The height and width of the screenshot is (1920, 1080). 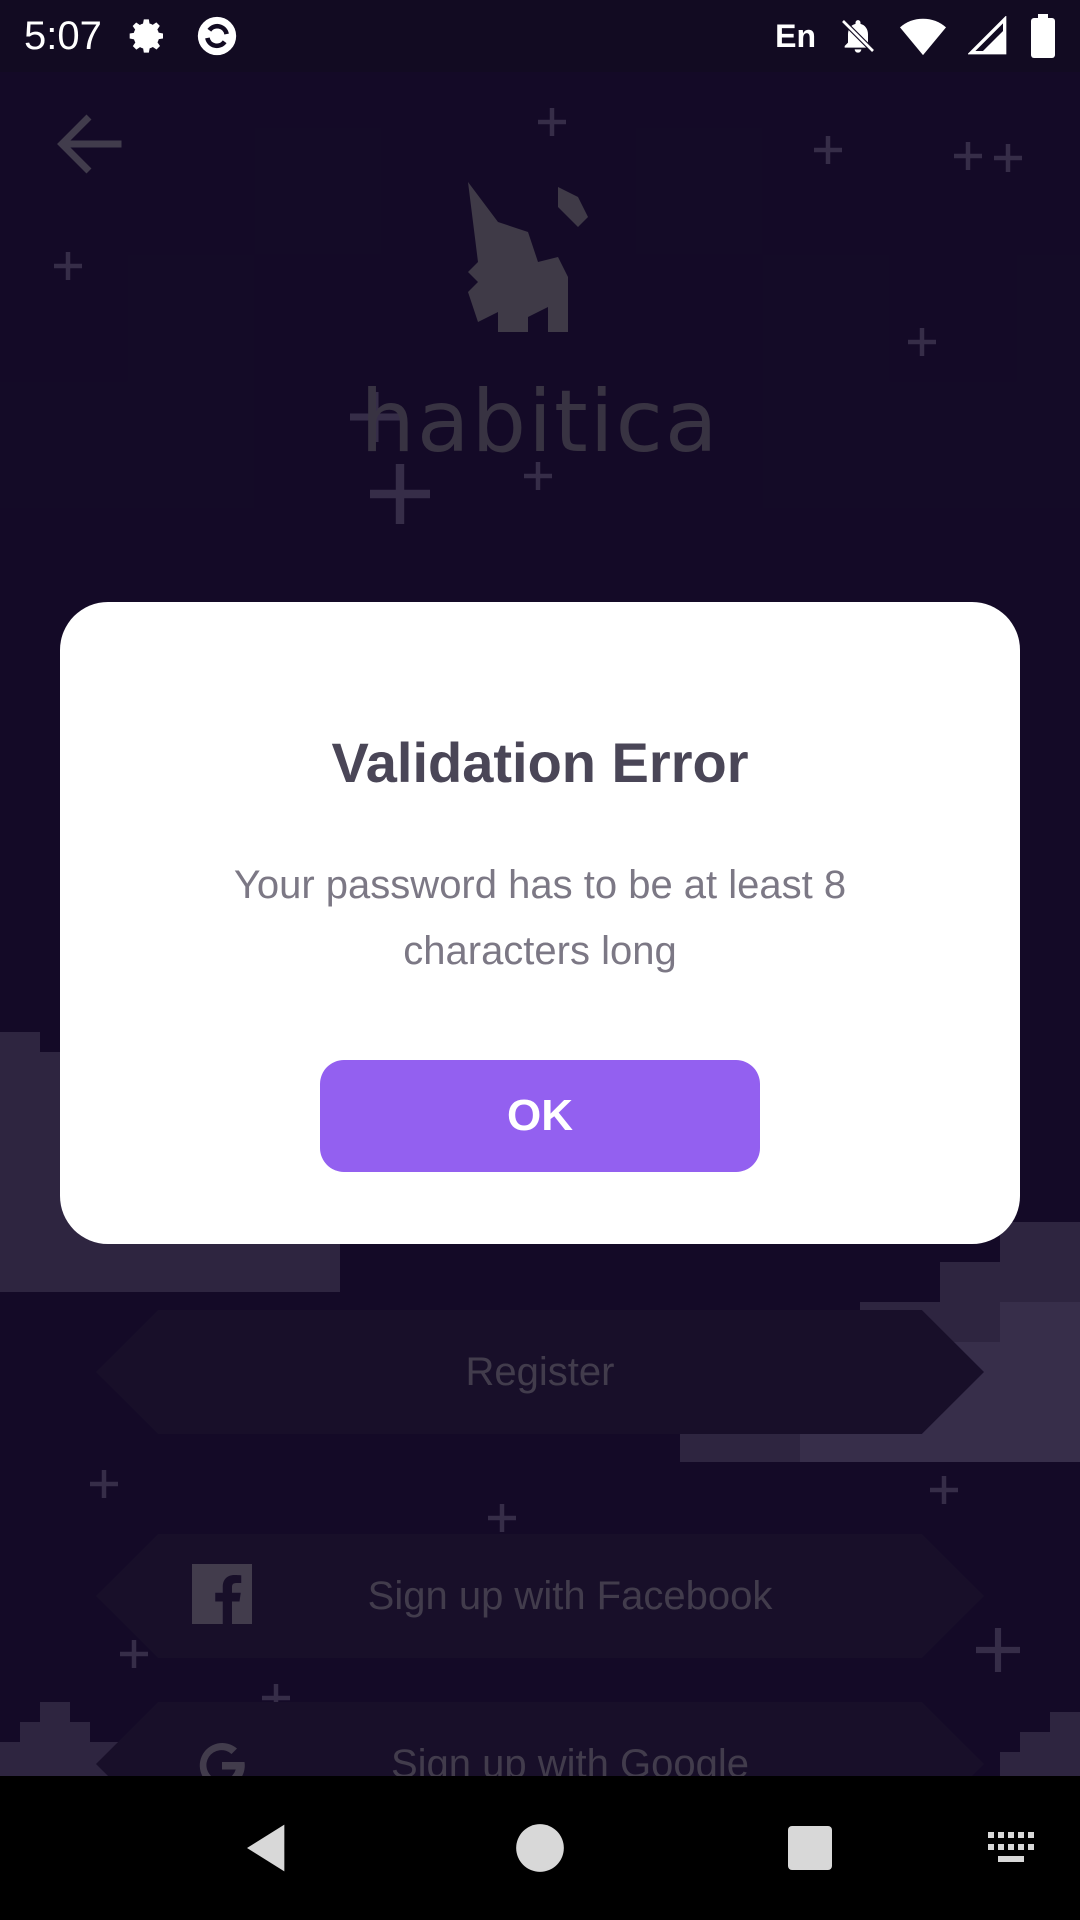 I want to click on nav-recents-button, so click(x=810, y=1848).